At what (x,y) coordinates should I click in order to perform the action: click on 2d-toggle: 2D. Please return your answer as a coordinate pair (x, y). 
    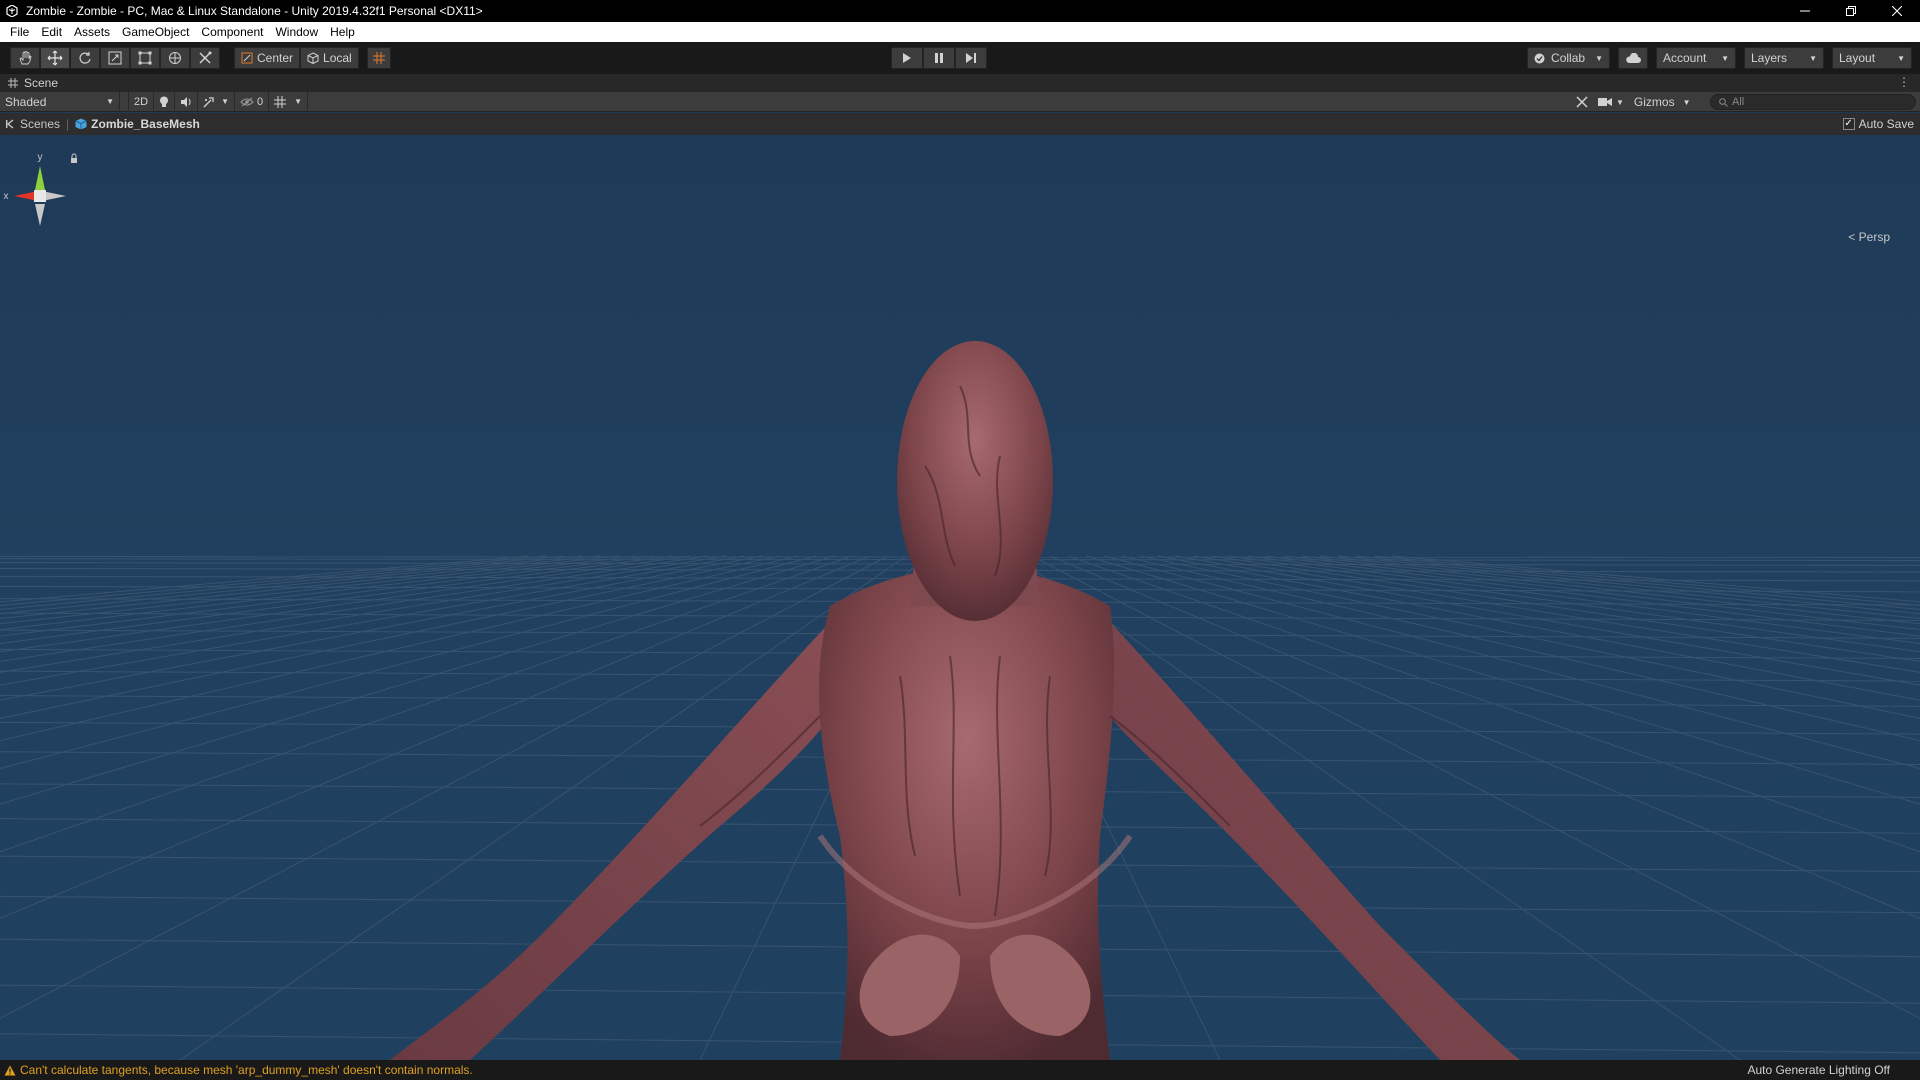
    Looking at the image, I should click on (141, 101).